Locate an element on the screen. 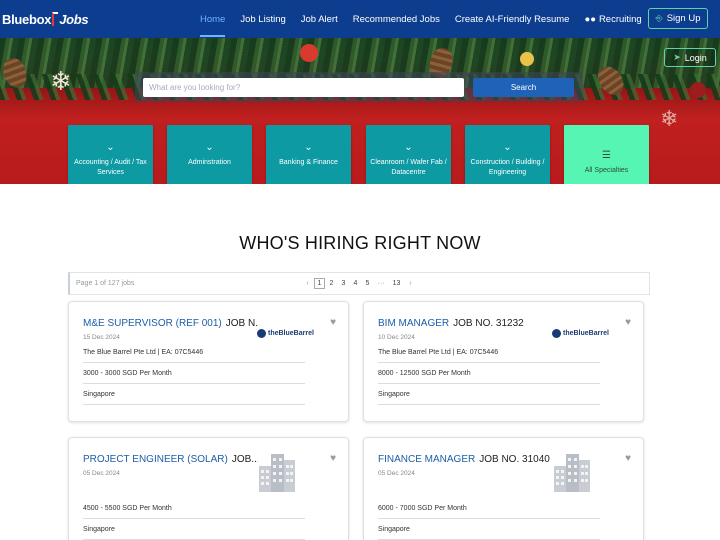 The height and width of the screenshot is (540, 720). search-input is located at coordinates (303, 87).